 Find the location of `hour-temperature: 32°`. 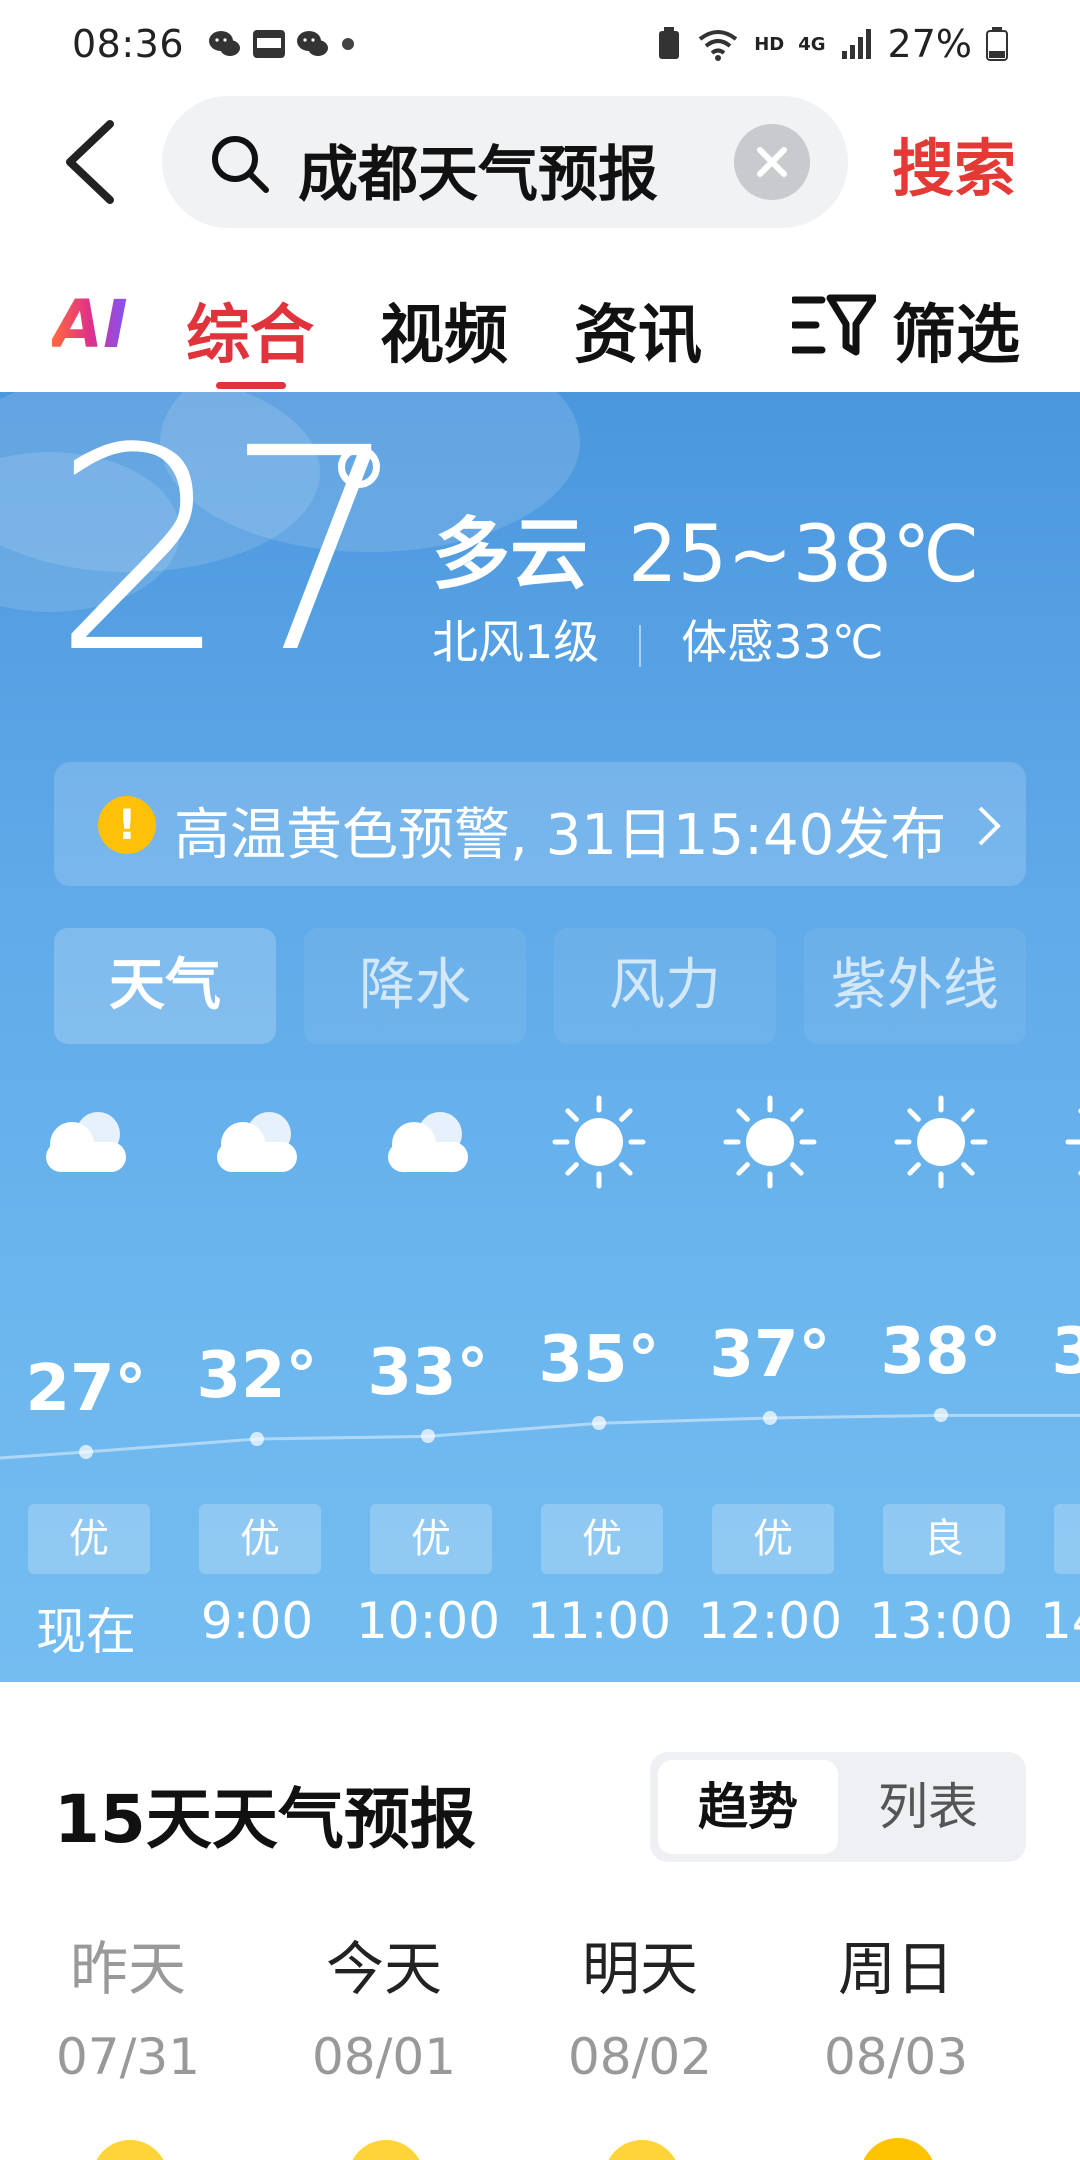

hour-temperature: 32° is located at coordinates (257, 1376).